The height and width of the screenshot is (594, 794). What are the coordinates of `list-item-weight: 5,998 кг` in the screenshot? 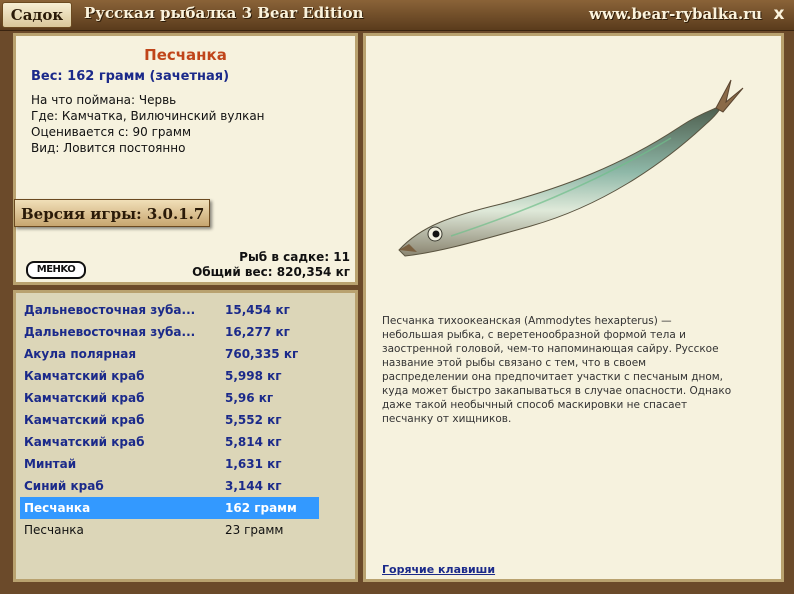 It's located at (253, 376).